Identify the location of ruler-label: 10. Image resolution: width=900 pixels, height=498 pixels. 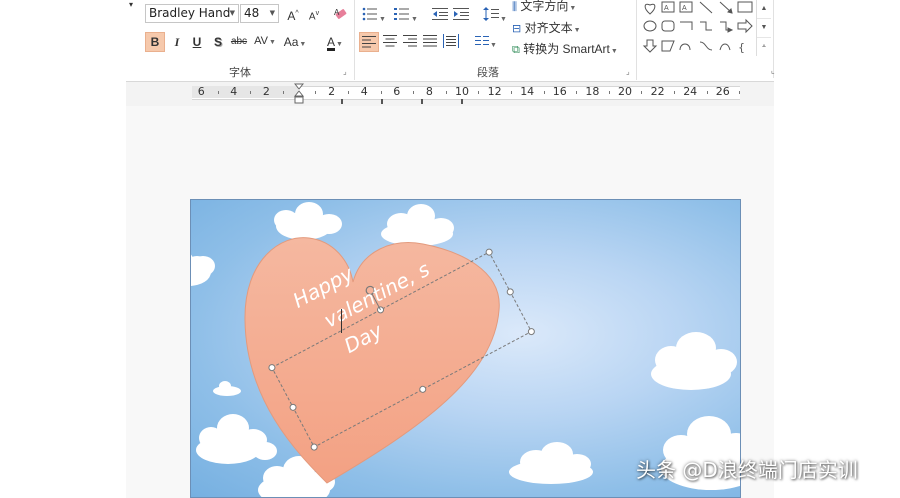
(462, 91).